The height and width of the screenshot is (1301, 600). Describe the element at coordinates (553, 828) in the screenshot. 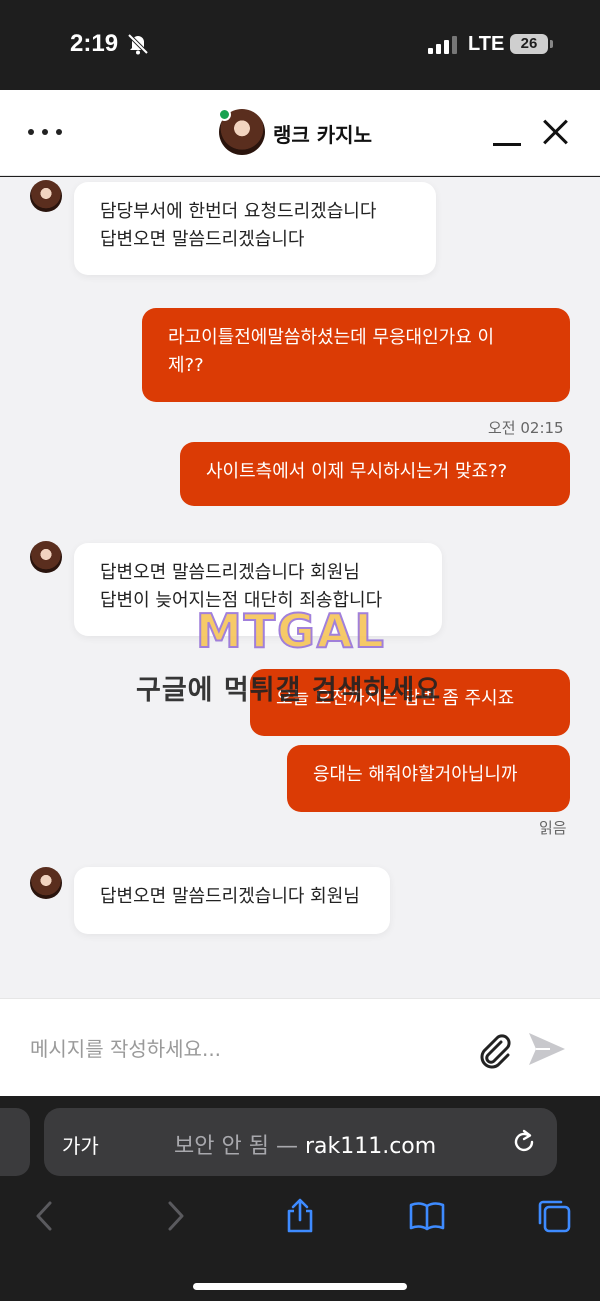

I see `read-receipt: 읽음` at that location.